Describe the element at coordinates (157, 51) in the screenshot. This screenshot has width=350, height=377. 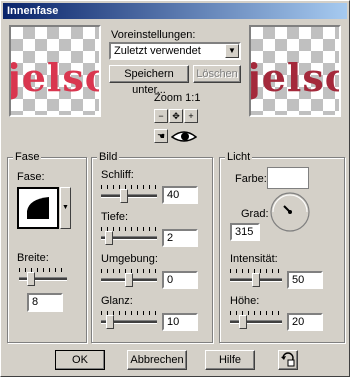
I see `presets-selected-value: Zuletzt verwendet` at that location.